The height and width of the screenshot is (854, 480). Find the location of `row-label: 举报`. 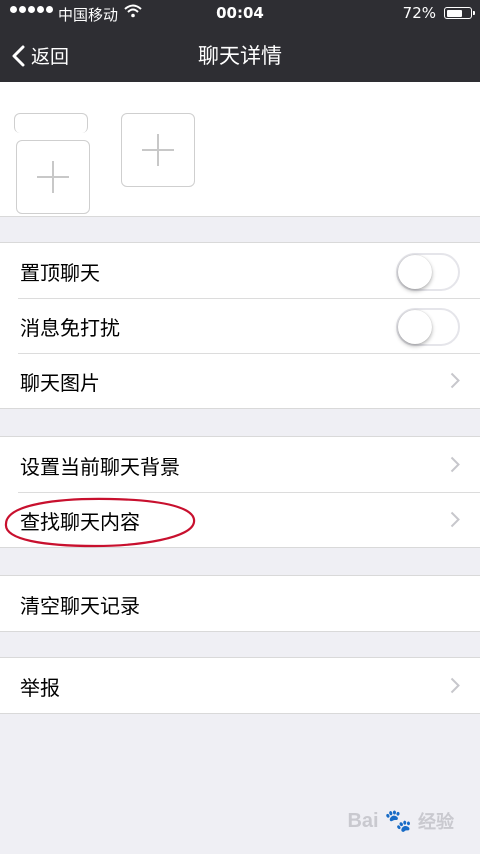

row-label: 举报 is located at coordinates (40, 688).